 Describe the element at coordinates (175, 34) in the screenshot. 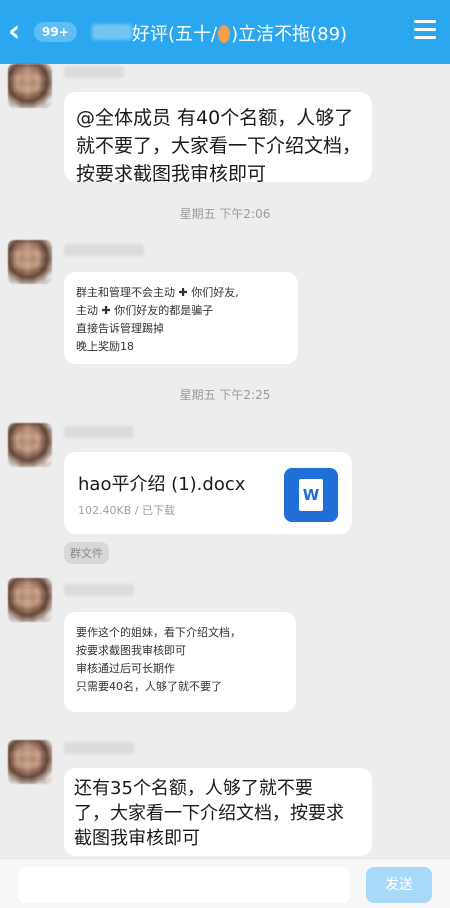

I see `title-prefix: 好评(五十/` at that location.